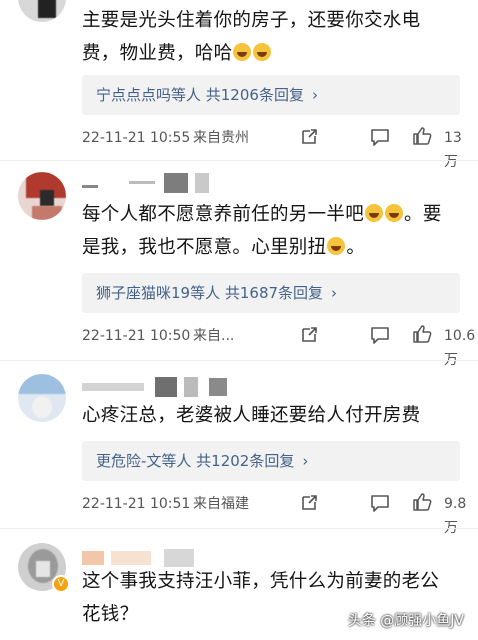 The height and width of the screenshot is (640, 478). I want to click on replies-label: 更危险-文等人 共1202条回复, so click(195, 461).